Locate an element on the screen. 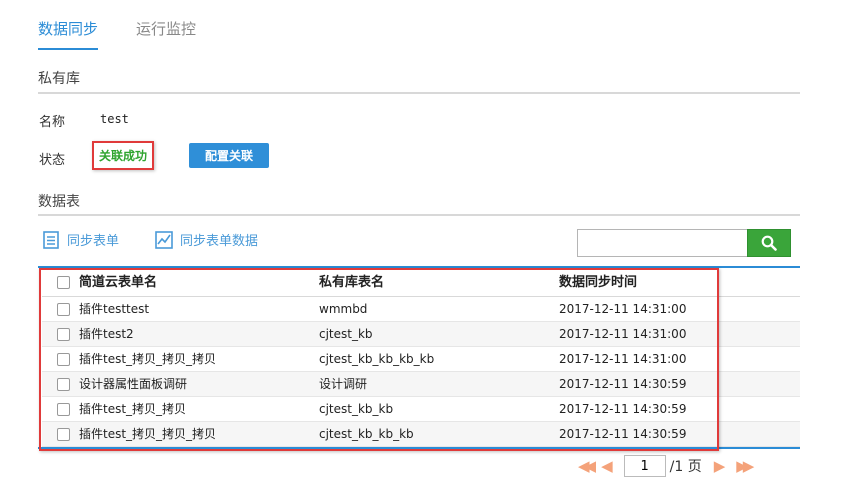 This screenshot has height=493, width=851. name-label: 名称 is located at coordinates (52, 122).